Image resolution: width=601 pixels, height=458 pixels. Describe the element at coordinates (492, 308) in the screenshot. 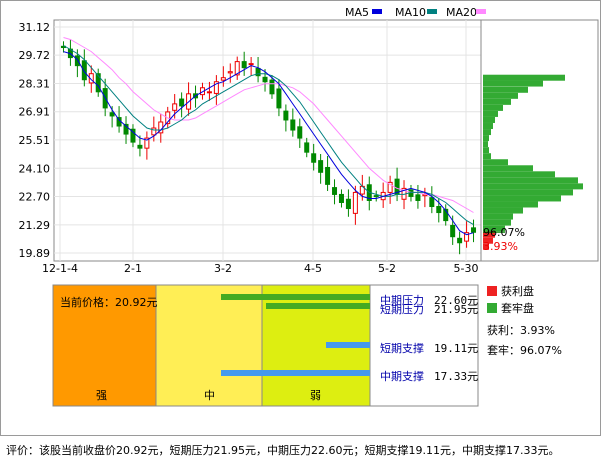

I see `trapped-swatch` at that location.